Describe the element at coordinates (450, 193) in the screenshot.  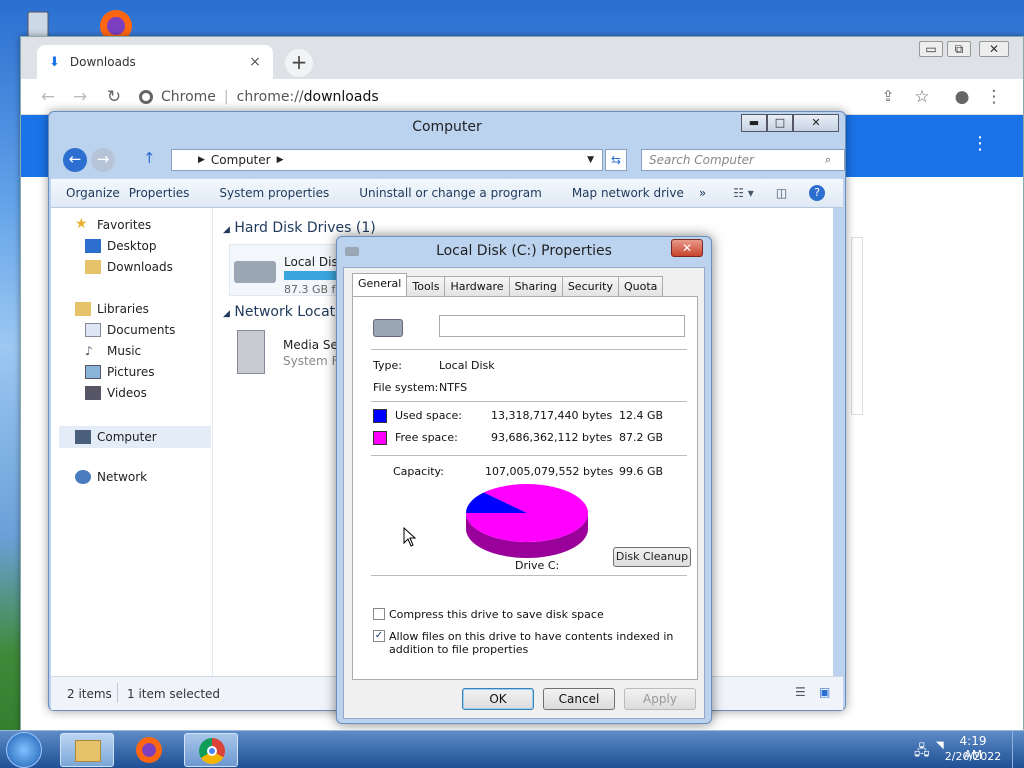
I see `uninstall-program-button: Uninstall or change a program` at that location.